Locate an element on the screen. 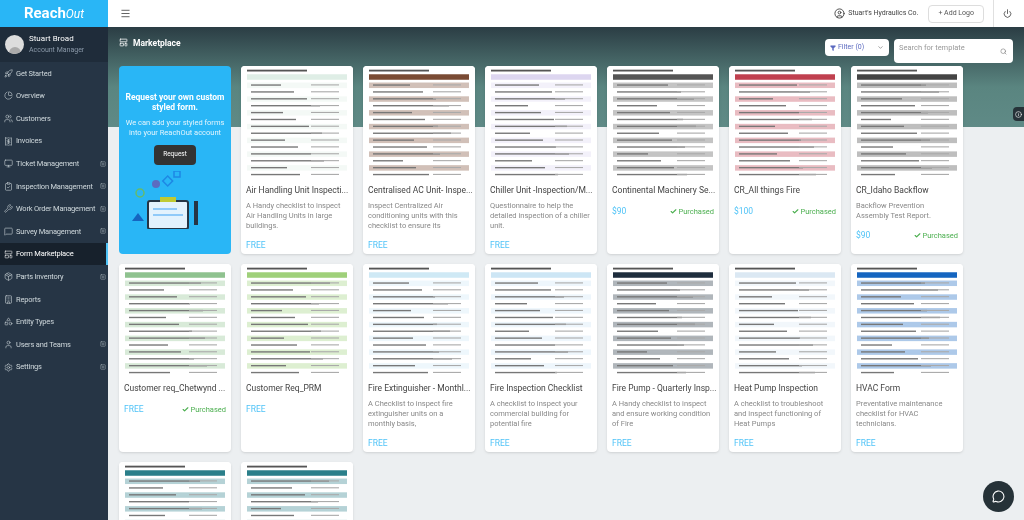  caret-icon is located at coordinates (880, 47).